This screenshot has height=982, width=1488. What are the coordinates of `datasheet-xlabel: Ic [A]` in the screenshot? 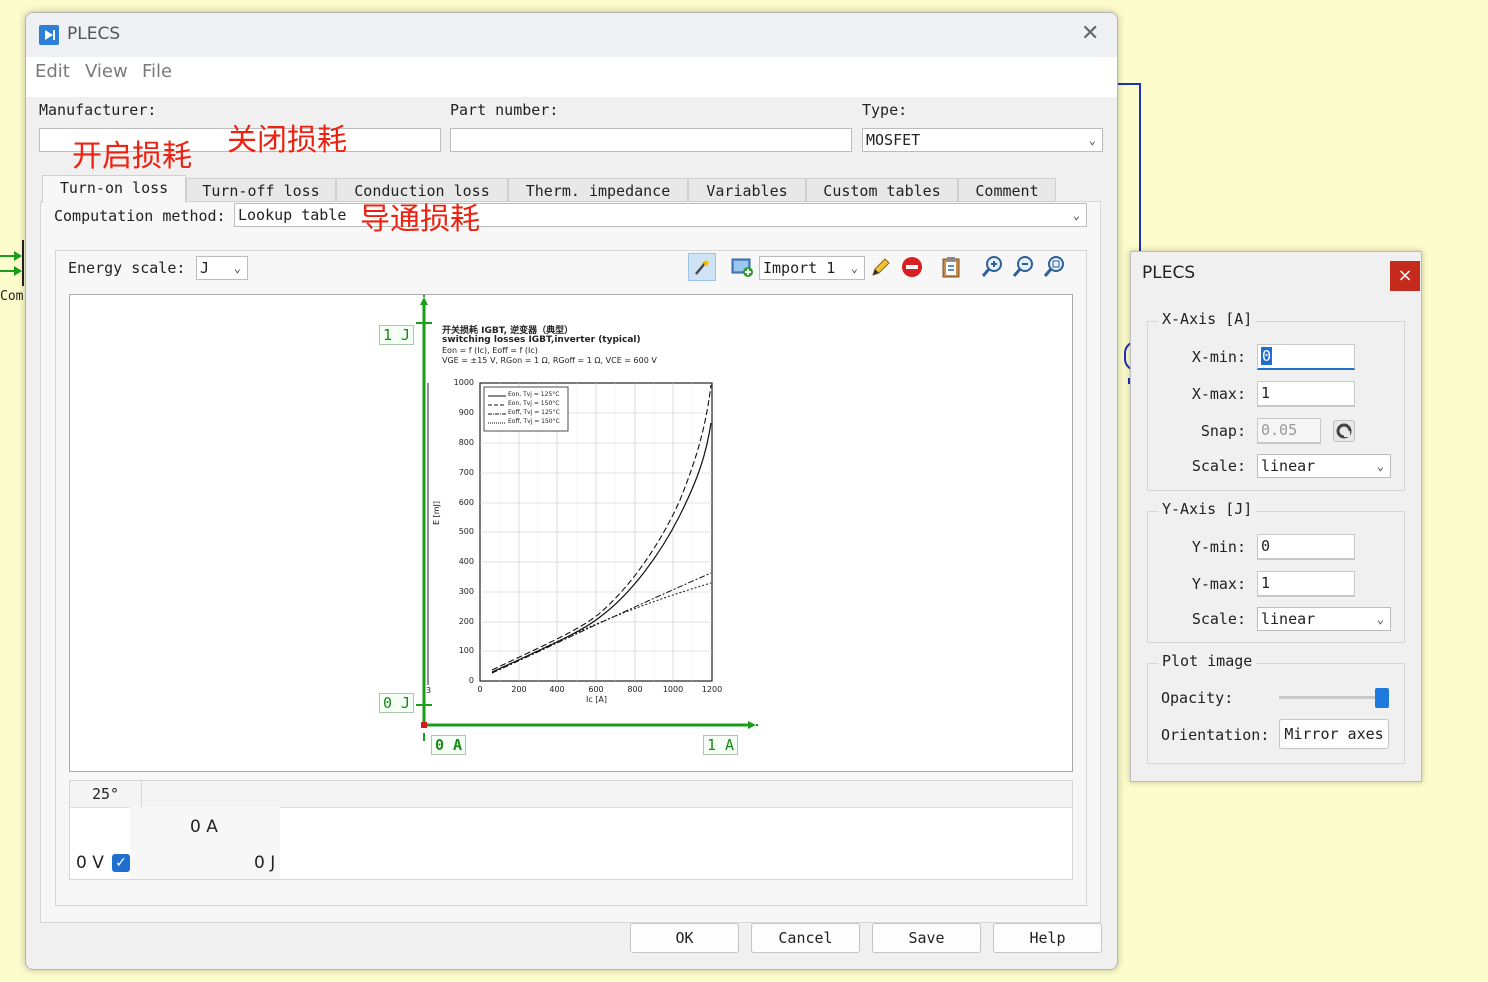 It's located at (597, 699).